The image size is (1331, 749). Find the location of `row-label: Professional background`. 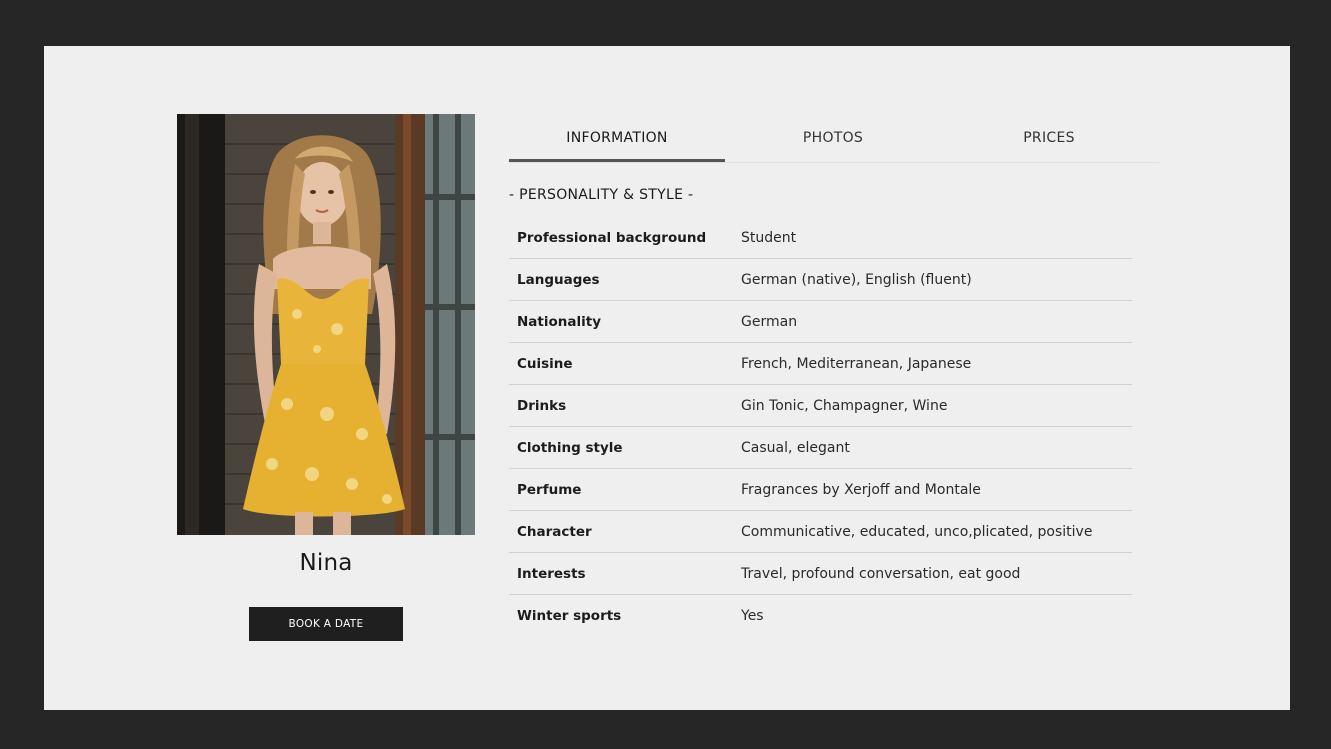

row-label: Professional background is located at coordinates (612, 237).